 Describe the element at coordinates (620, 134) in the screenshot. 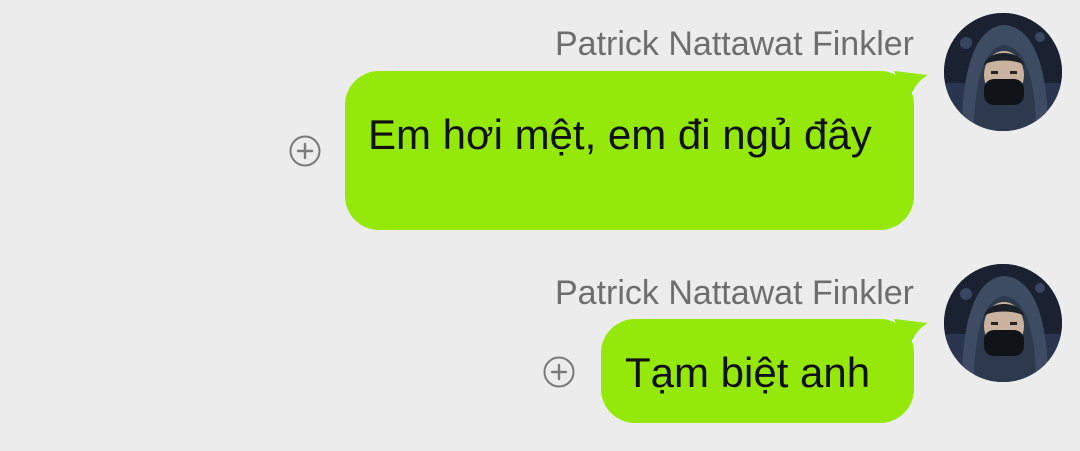

I see `message-text: Em hơi mệt, em đi ngủ đây` at that location.